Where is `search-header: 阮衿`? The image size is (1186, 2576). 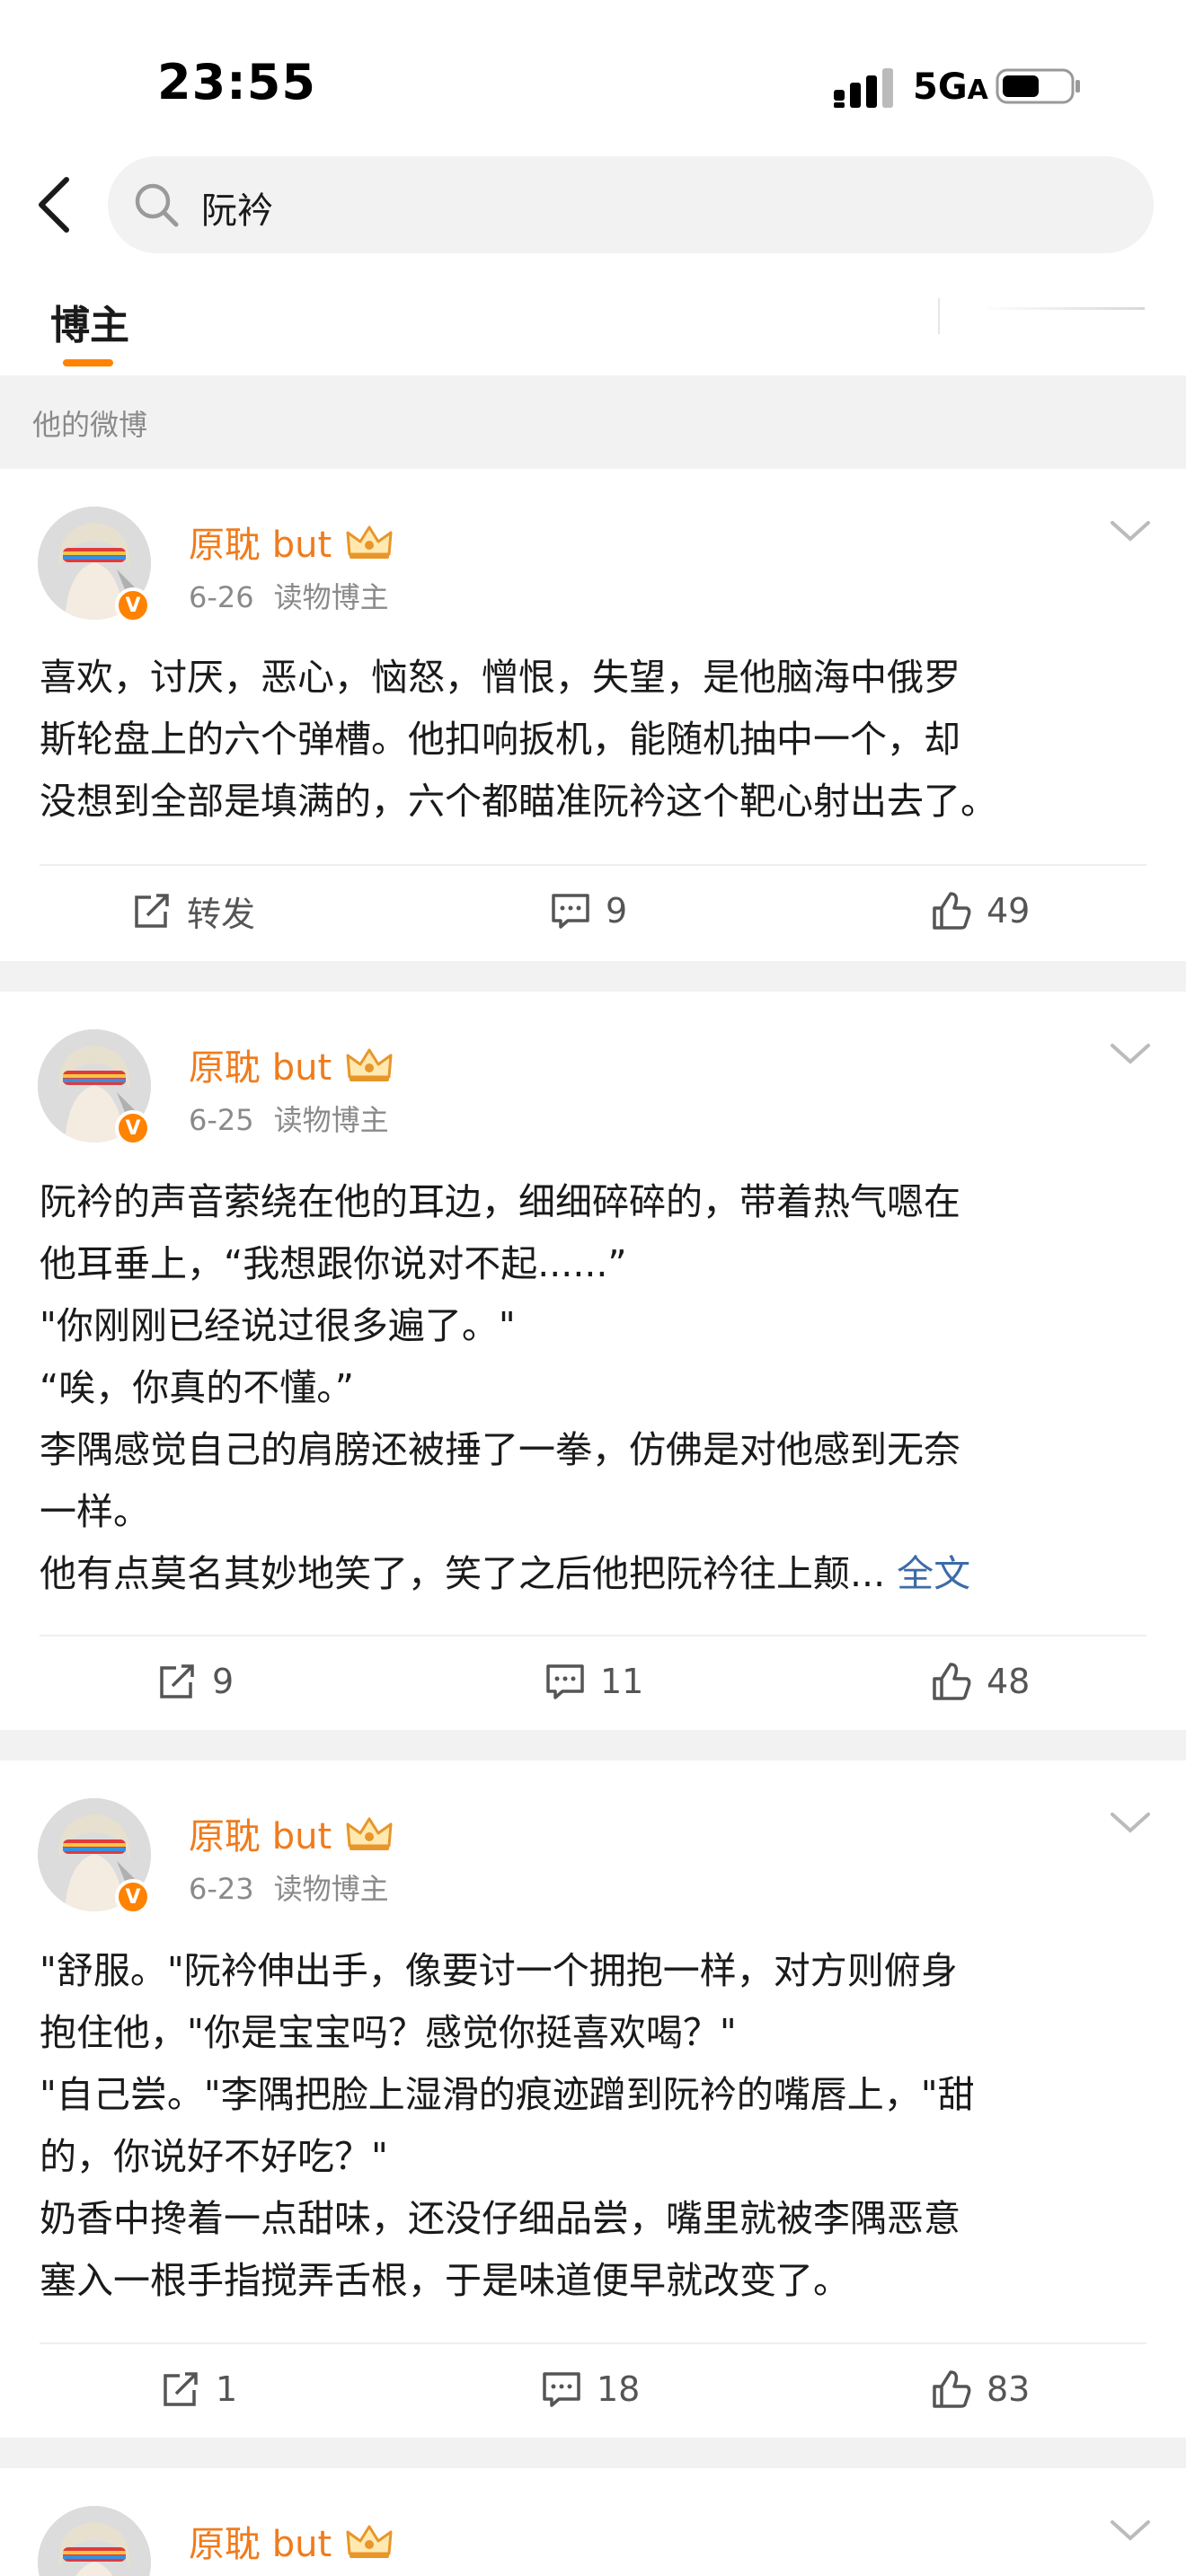
search-header: 阮衿 is located at coordinates (593, 204).